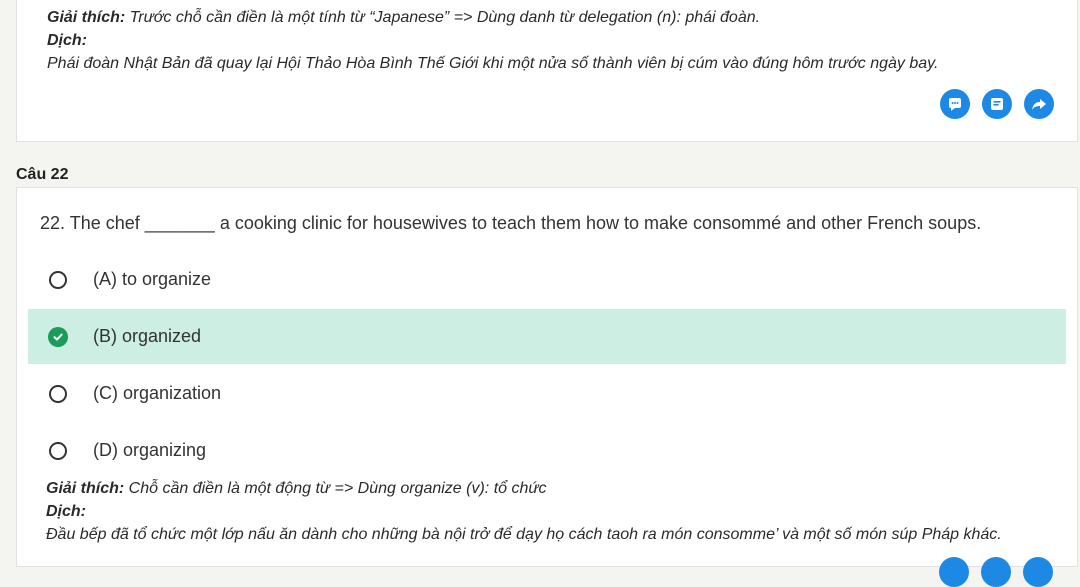  Describe the element at coordinates (85, 488) in the screenshot. I see `explanation-label: Giải thích:` at that location.